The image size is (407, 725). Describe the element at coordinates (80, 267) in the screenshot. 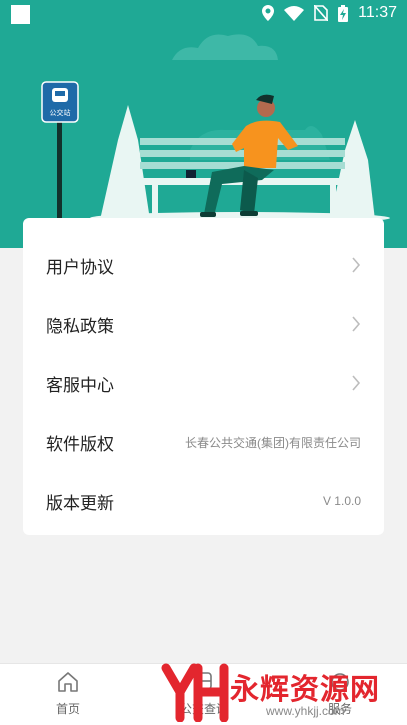

I see `menu-item-label: 用户协议` at that location.